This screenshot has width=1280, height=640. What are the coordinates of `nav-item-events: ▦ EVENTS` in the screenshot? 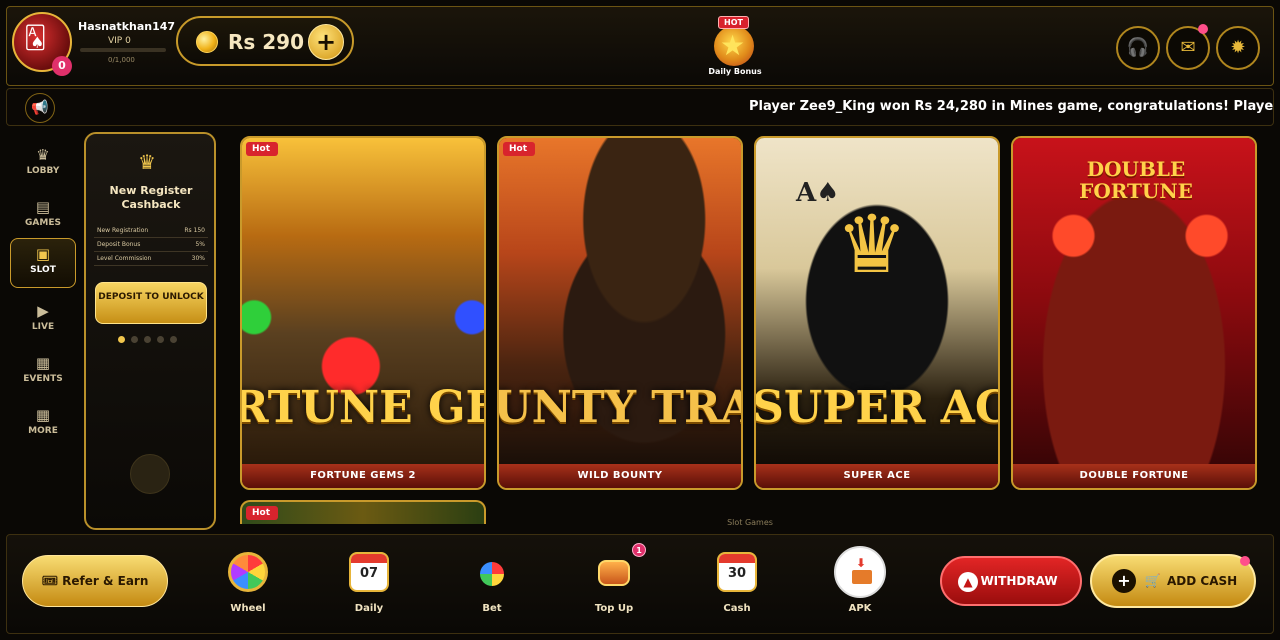 It's located at (43, 372).